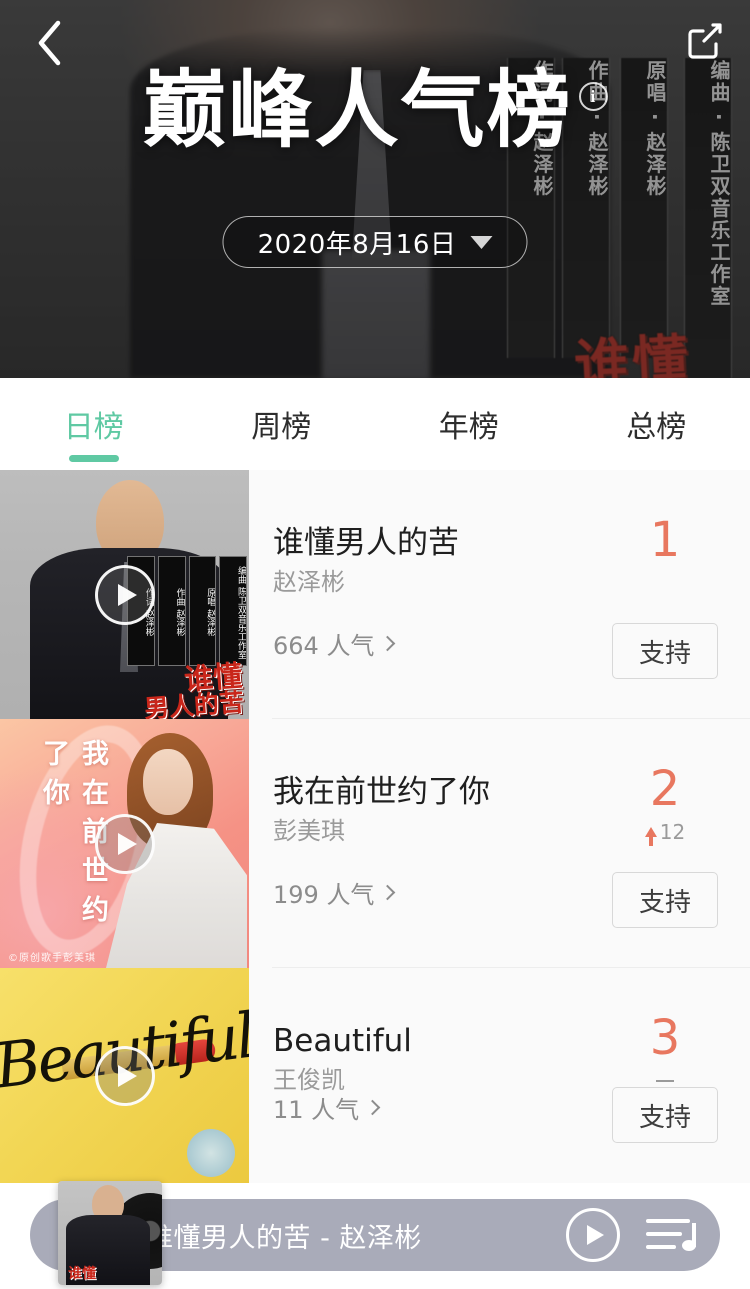 The width and height of the screenshot is (750, 1289). I want to click on popularity-link: 664 人气, so click(334, 643).